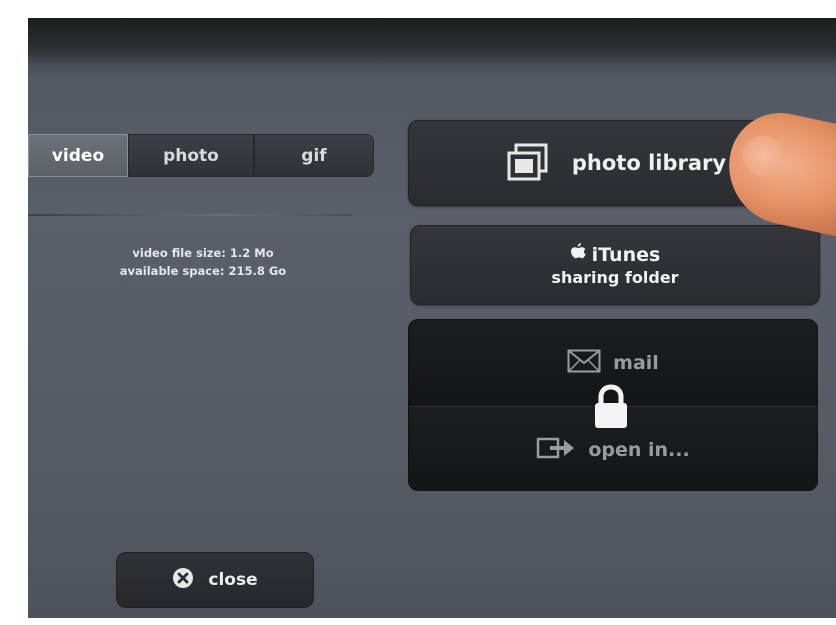 The width and height of the screenshot is (836, 625). Describe the element at coordinates (615, 277) in the screenshot. I see `itunes-sublabel: sharing folder` at that location.